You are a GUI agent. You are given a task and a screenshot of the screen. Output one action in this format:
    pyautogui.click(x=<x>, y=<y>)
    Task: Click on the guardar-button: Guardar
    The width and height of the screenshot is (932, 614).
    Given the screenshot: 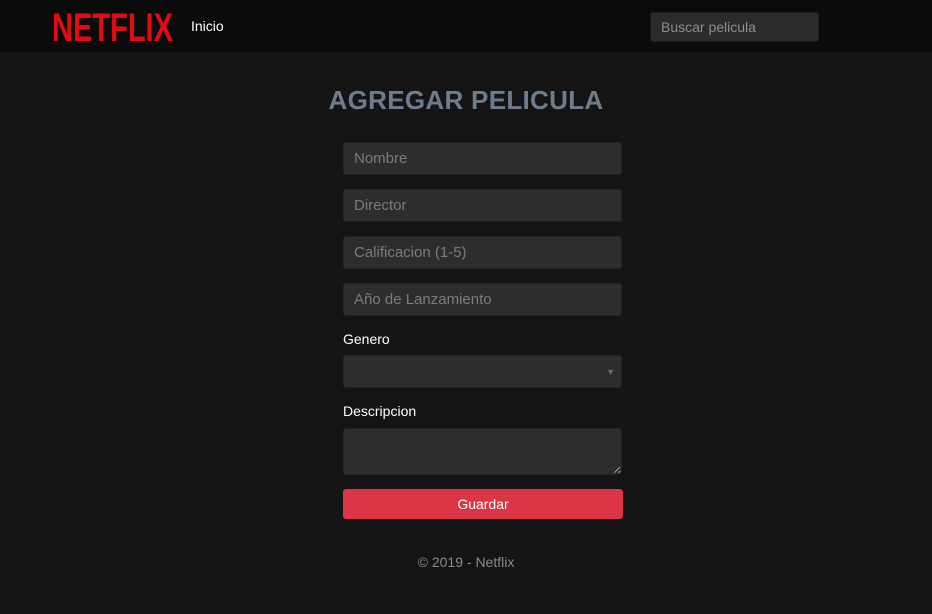 What is the action you would take?
    pyautogui.click(x=483, y=504)
    